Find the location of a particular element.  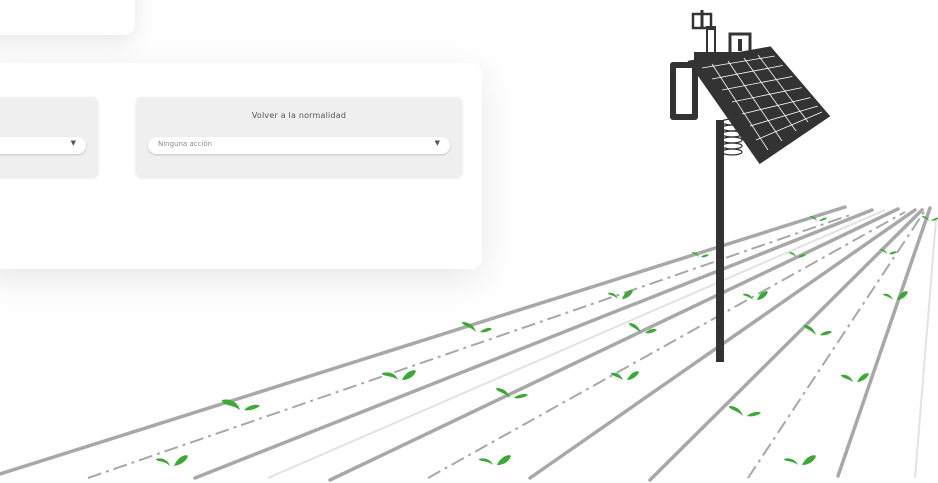

normality-action-select: Ninguna acción ▼ is located at coordinates (299, 145).